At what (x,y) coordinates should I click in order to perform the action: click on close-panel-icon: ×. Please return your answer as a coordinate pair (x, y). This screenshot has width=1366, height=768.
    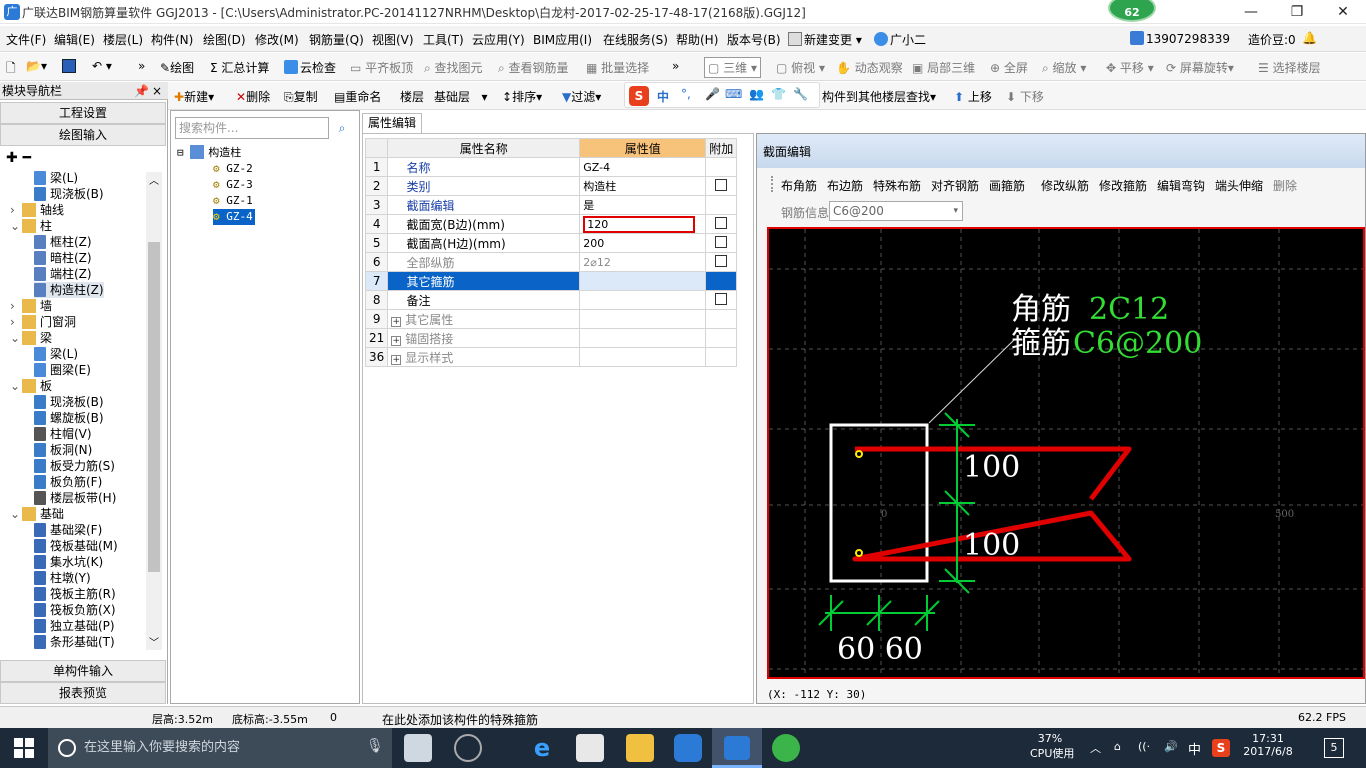
    Looking at the image, I should click on (157, 91).